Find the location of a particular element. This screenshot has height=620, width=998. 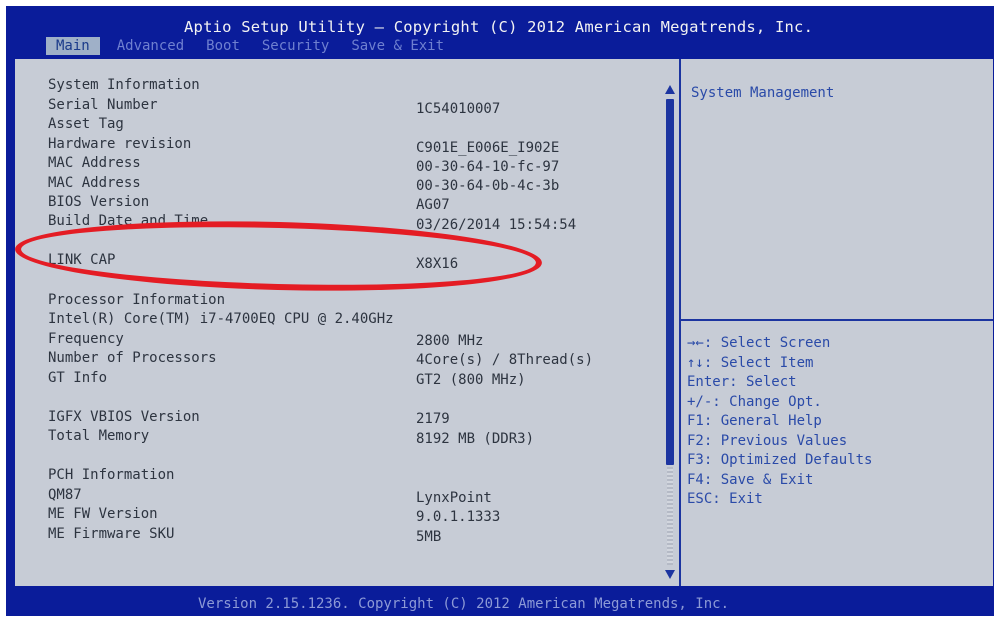

row-pch-information: PCH Information is located at coordinates (356, 477).